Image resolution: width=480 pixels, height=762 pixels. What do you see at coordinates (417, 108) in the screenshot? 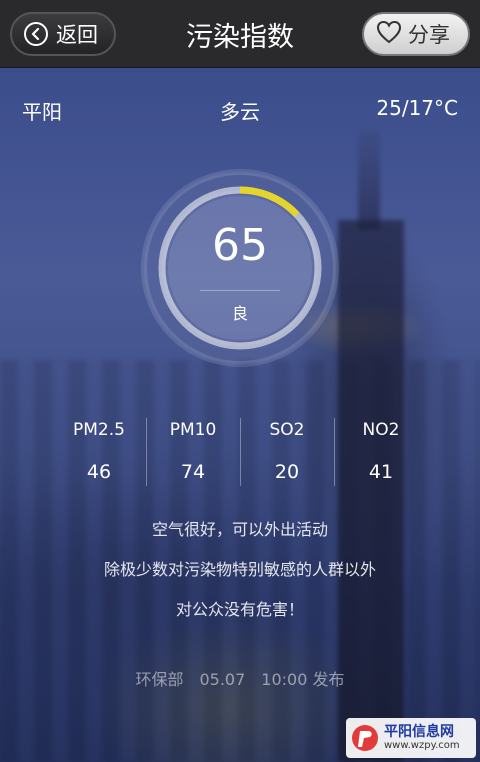
I see `temperature: 25/17°C` at bounding box center [417, 108].